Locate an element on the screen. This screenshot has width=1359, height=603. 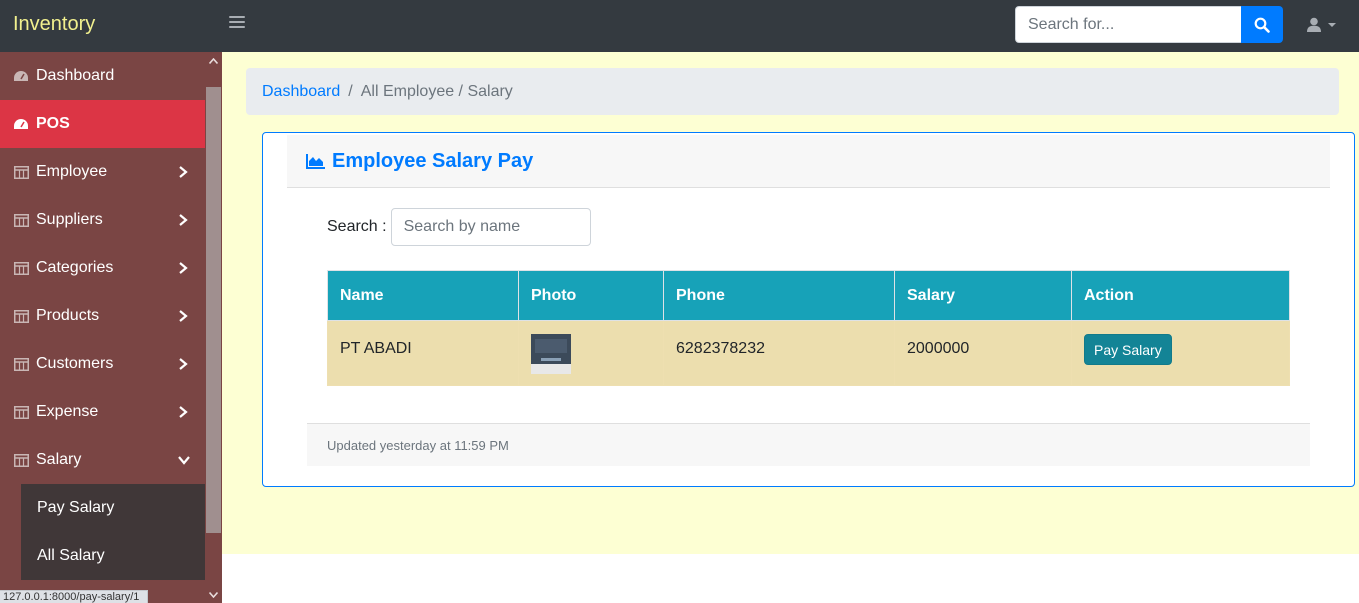
sidebar-item-label: Categories is located at coordinates (75, 267).